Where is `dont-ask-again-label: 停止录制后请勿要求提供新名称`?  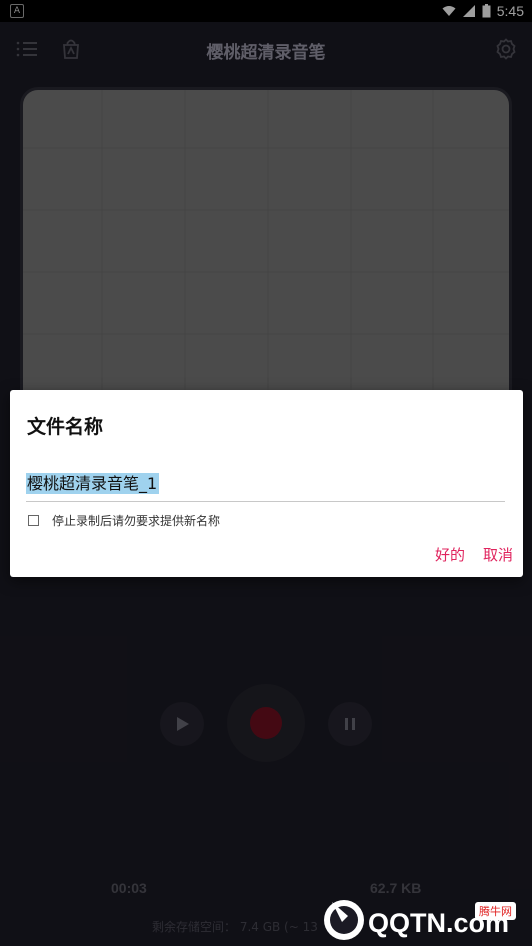 dont-ask-again-label: 停止录制后请勿要求提供新名称 is located at coordinates (136, 521).